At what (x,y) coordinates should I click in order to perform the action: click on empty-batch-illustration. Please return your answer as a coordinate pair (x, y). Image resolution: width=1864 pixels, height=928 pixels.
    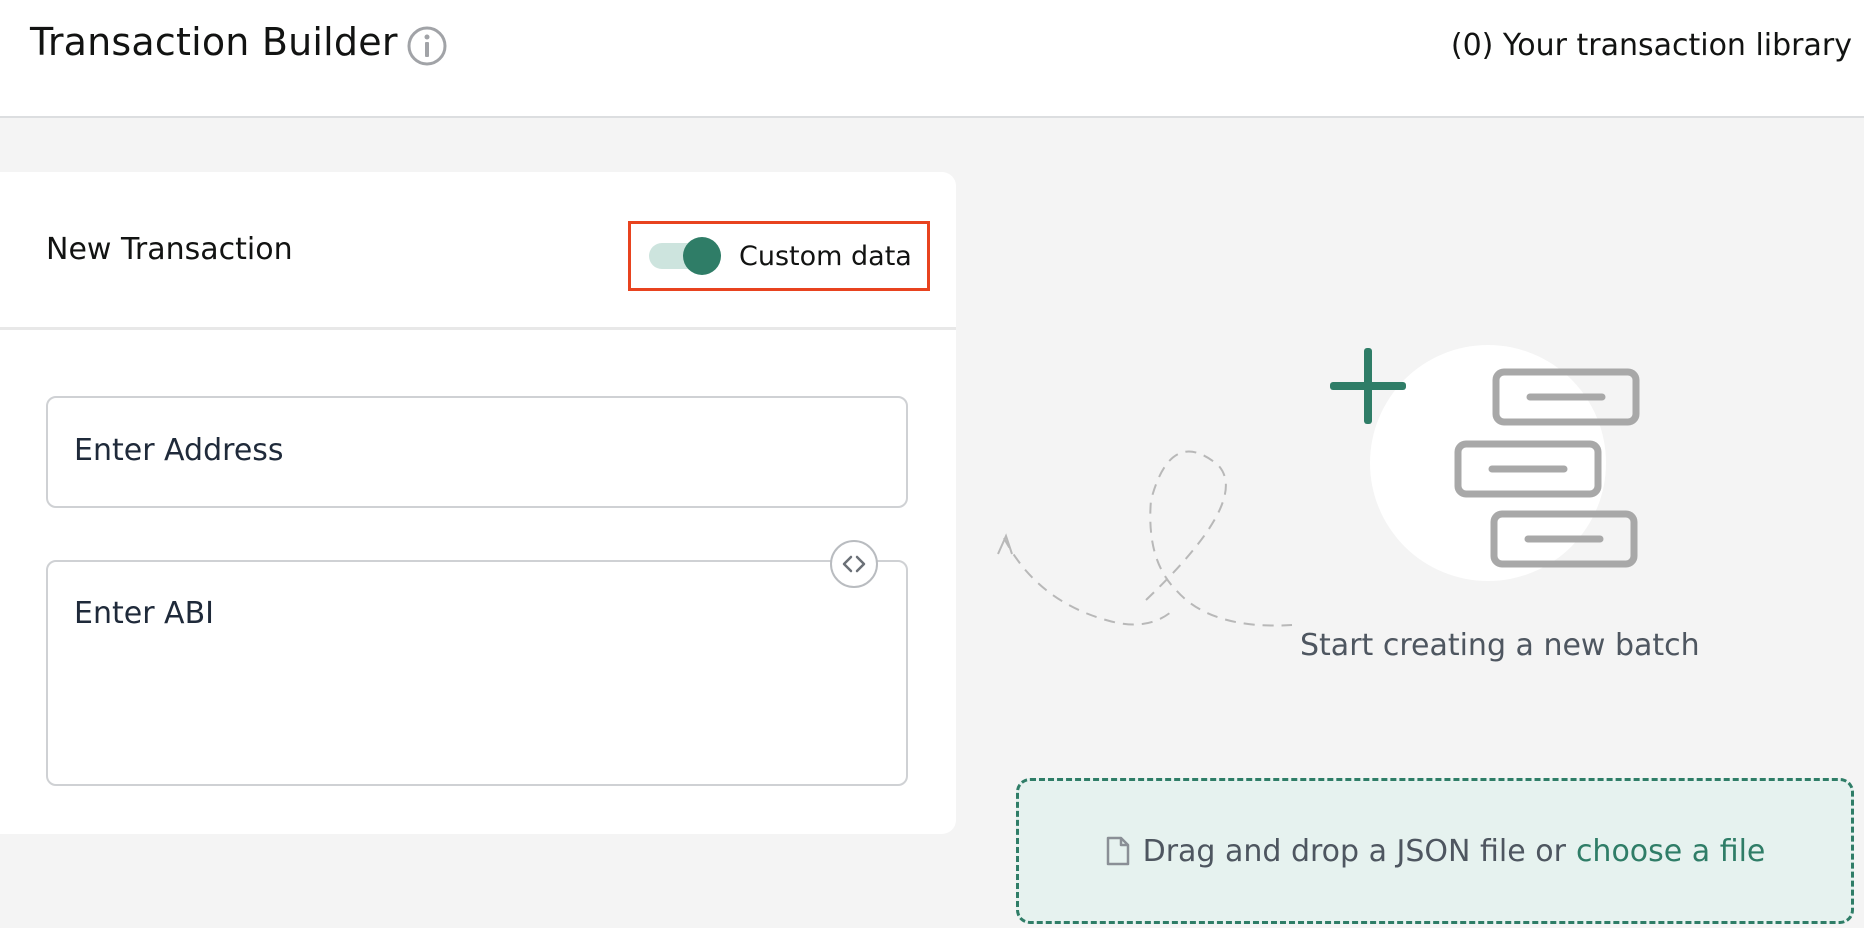
    Looking at the image, I should click on (1318, 486).